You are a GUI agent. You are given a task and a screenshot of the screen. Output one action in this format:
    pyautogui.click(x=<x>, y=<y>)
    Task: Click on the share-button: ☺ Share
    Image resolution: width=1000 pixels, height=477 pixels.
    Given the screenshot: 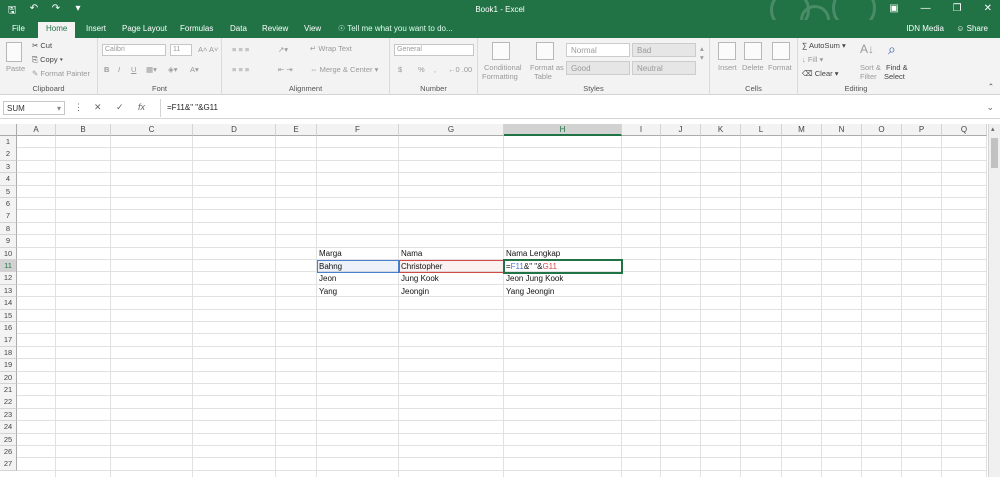 What is the action you would take?
    pyautogui.click(x=972, y=28)
    